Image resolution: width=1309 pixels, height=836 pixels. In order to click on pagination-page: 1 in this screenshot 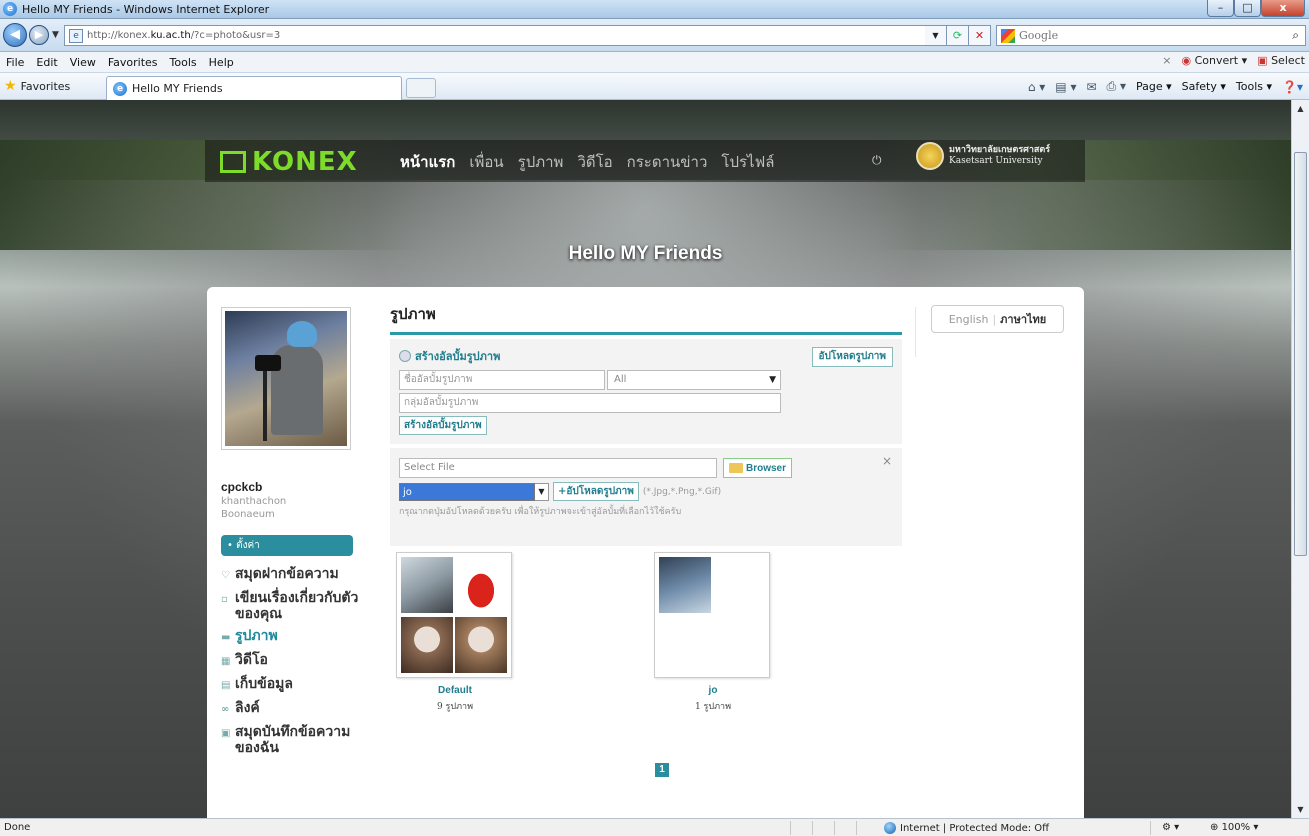, I will do `click(662, 770)`.